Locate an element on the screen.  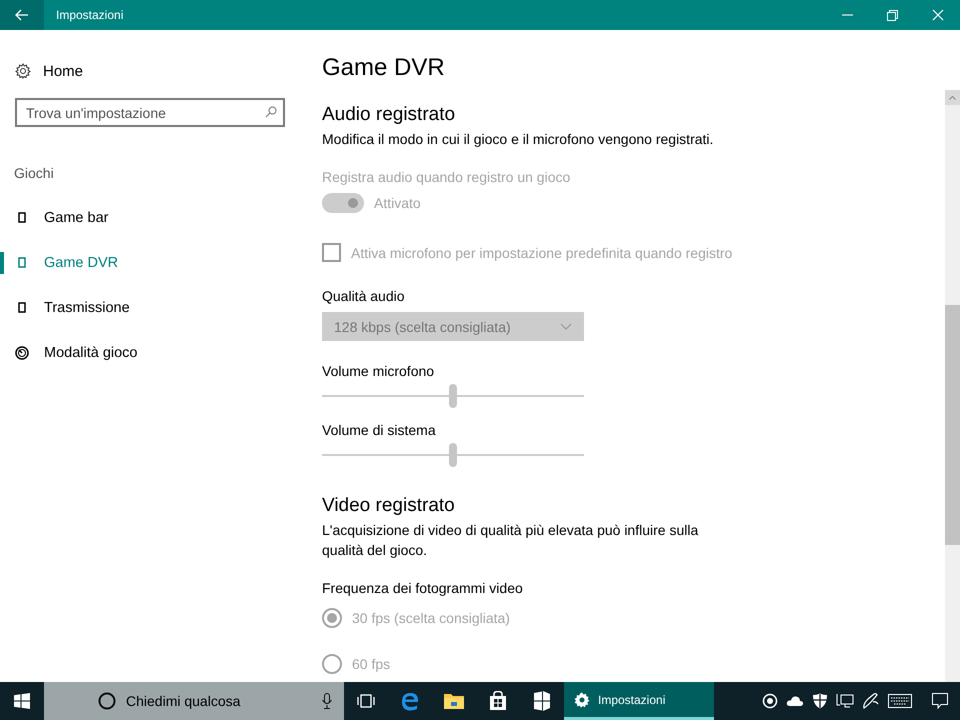
microphone-icon is located at coordinates (327, 701).